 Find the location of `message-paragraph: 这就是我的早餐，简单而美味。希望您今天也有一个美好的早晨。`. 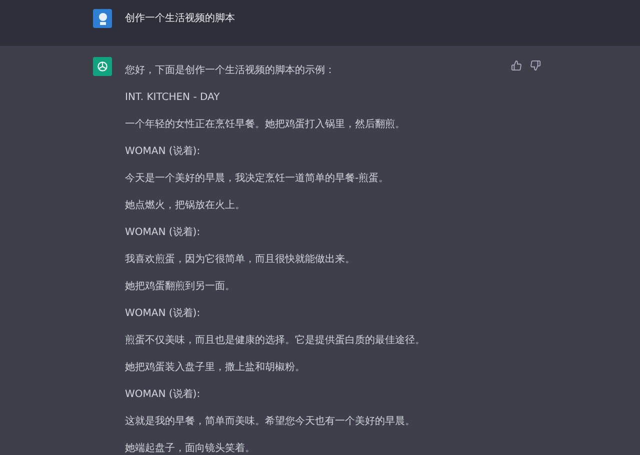

message-paragraph: 这就是我的早餐，简单而美味。希望您今天也有一个美好的早晨。 is located at coordinates (270, 421).